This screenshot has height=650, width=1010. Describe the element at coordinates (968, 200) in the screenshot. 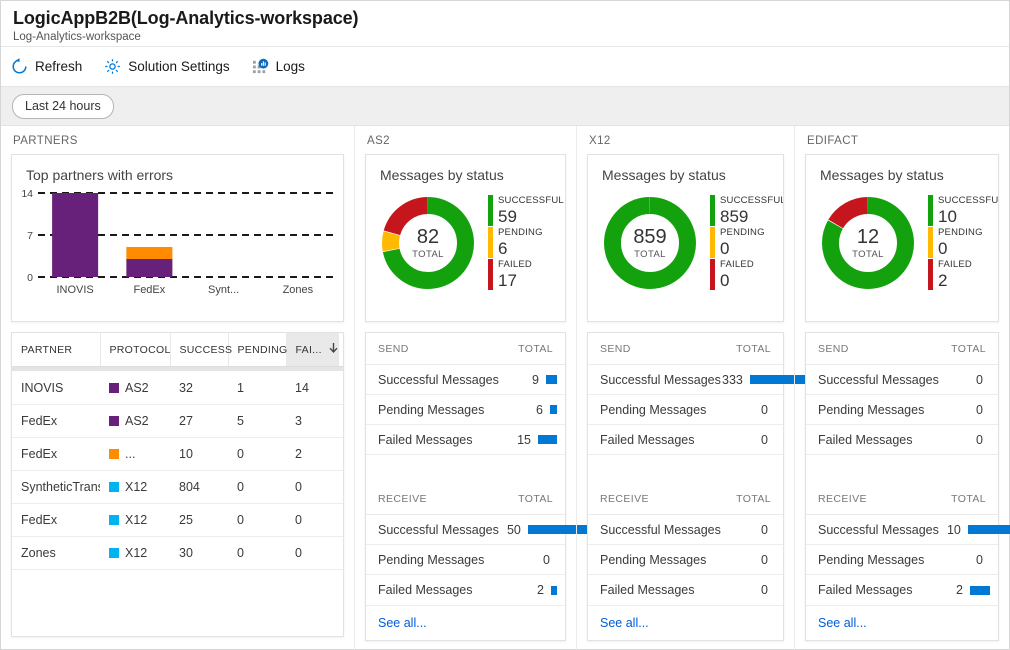

I see `legend-label: SUCCESSFUL.` at that location.